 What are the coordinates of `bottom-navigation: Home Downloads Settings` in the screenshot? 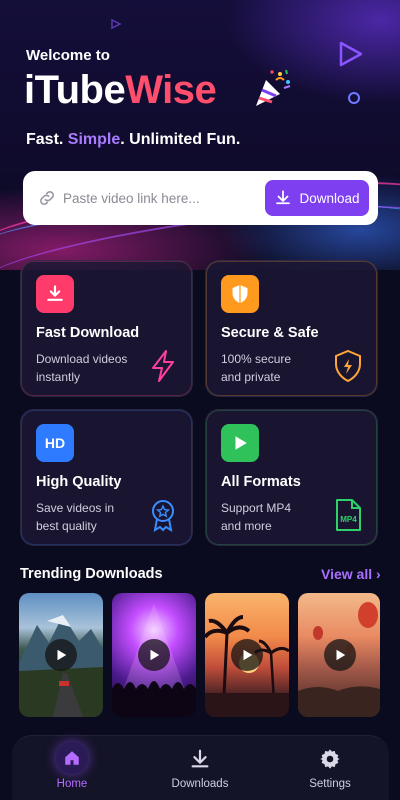 It's located at (200, 767).